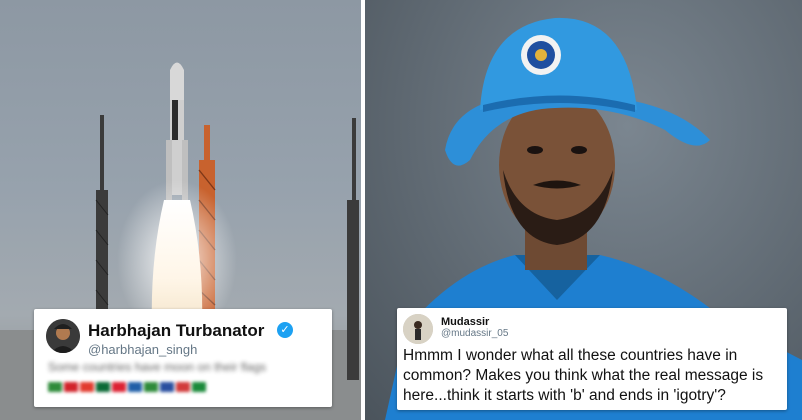 The image size is (802, 420). I want to click on lightning-tower-right, so click(353, 249).